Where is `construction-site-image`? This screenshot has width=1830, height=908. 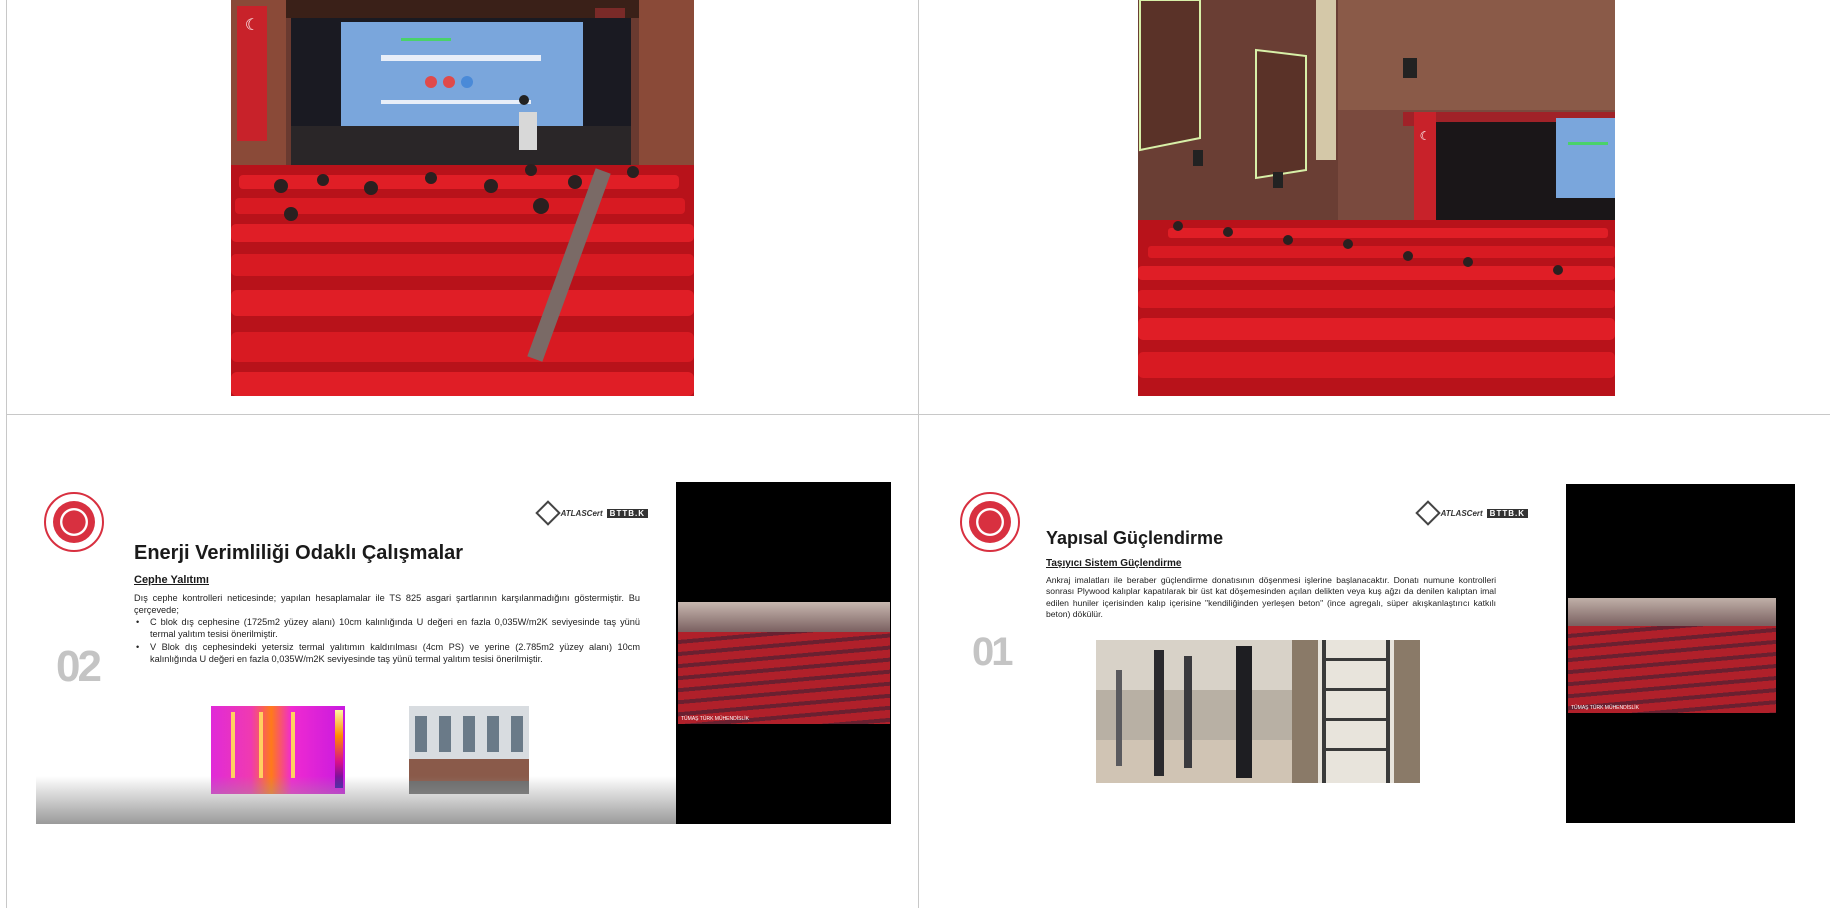
construction-site-image is located at coordinates (1194, 711).